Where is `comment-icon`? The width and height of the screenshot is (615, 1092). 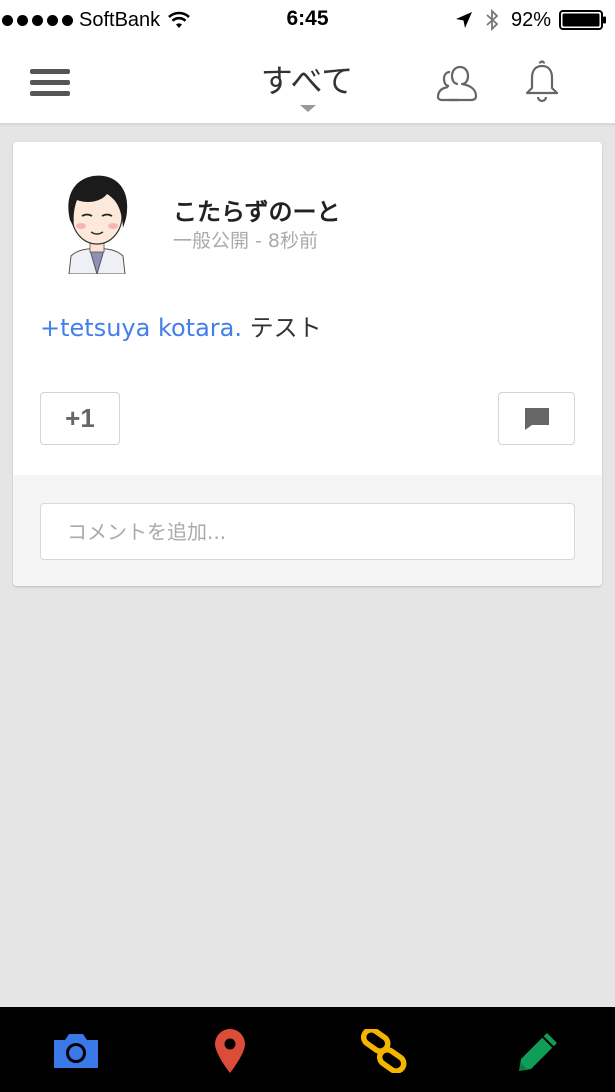
comment-icon is located at coordinates (536, 418).